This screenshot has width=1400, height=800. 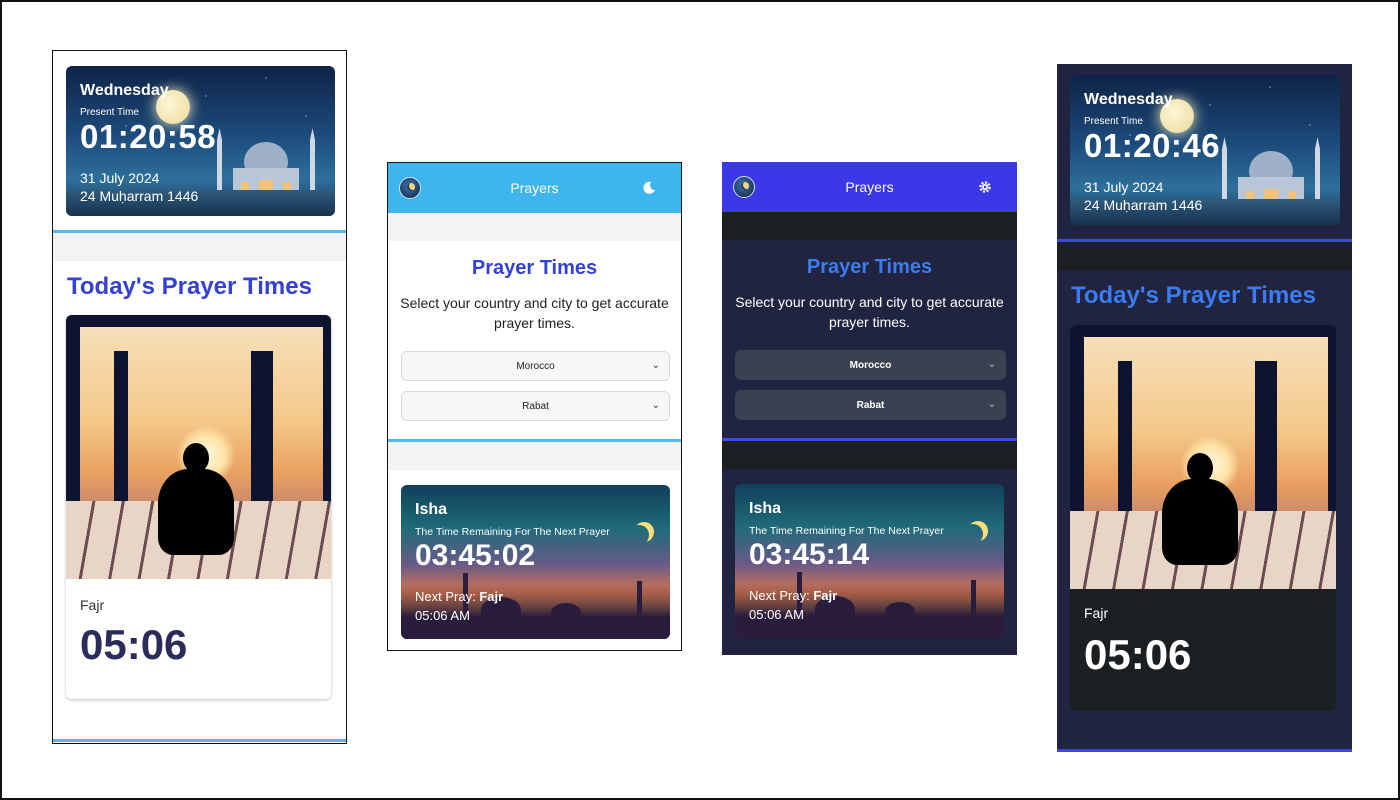 I want to click on moon-icon, so click(x=649, y=188).